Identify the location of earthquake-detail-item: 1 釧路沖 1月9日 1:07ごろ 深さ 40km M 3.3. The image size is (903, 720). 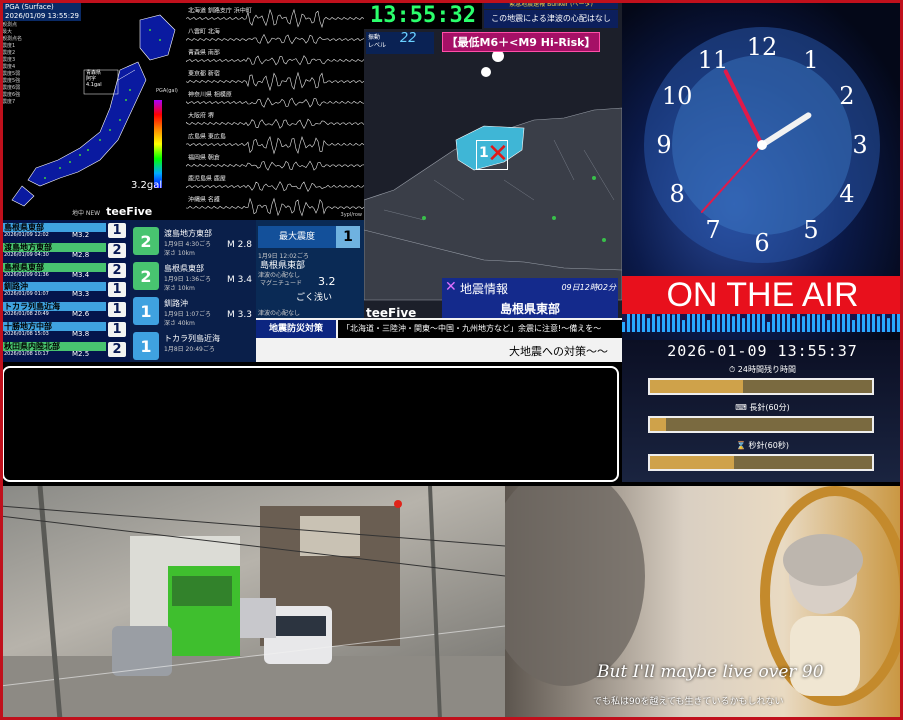
(193, 310).